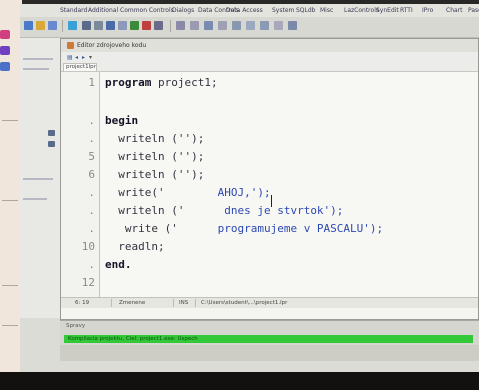  I want to click on save-icon, so click(52, 25).